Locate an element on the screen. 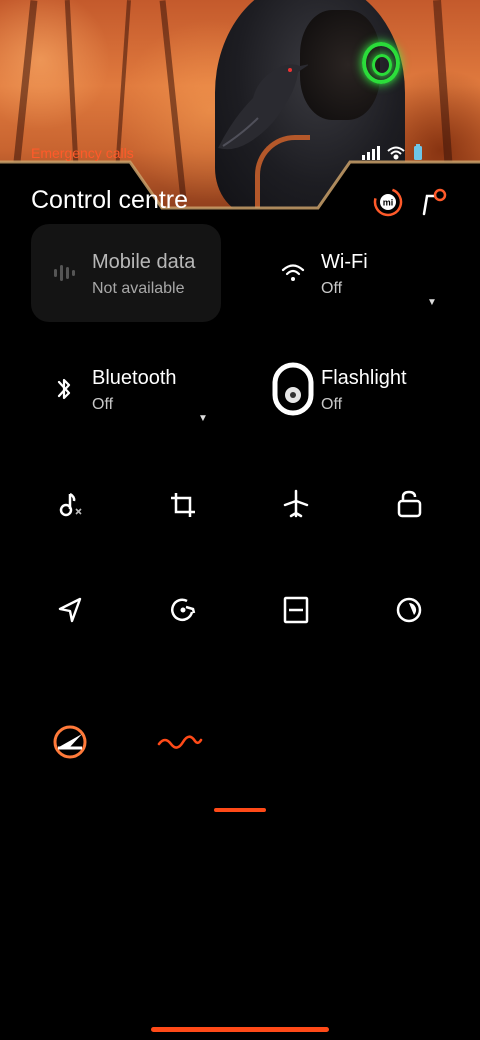  tile-mobile-data-label: Mobile data is located at coordinates (144, 262).